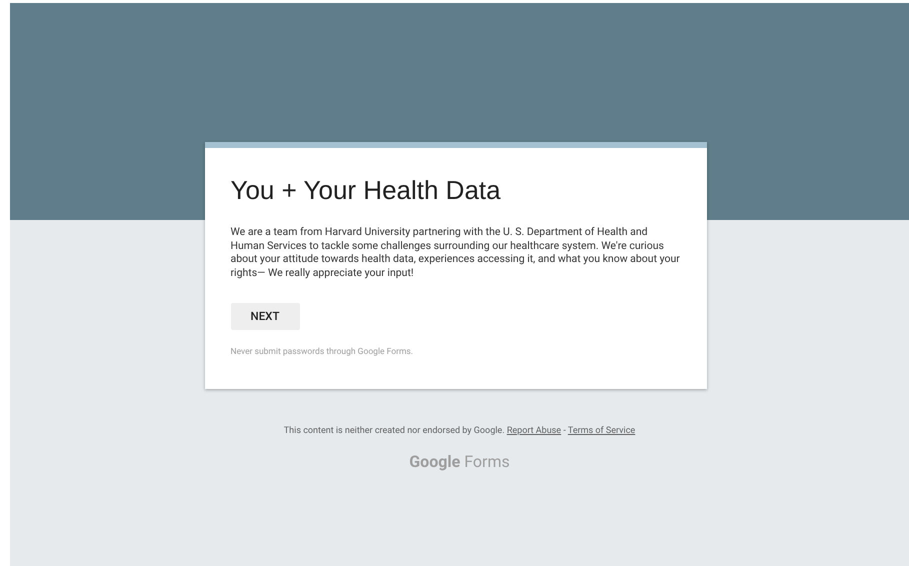 The width and height of the screenshot is (909, 566). I want to click on disclaimer-text: This content is neither created nor endorsed by Google. Report Abuse - Terms of Service, so click(460, 431).